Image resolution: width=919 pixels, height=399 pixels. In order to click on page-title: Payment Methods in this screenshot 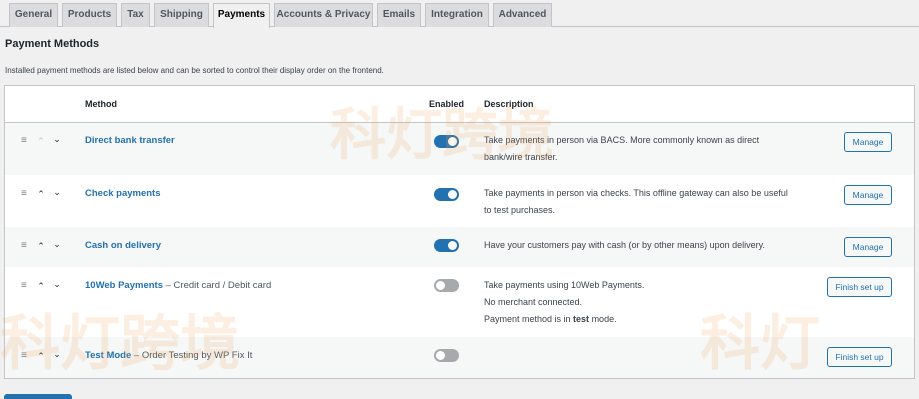, I will do `click(52, 44)`.